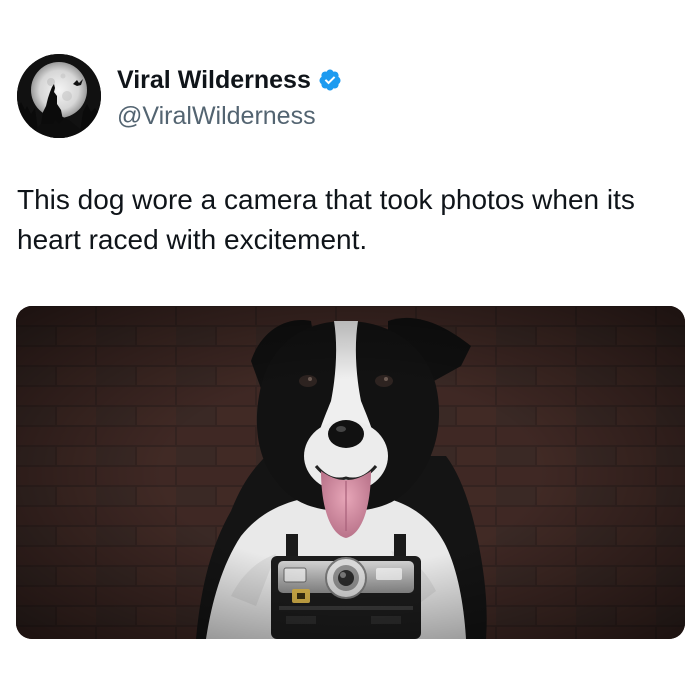 The width and height of the screenshot is (700, 700). What do you see at coordinates (216, 116) in the screenshot?
I see `author-handle: @ViralWilderness` at bounding box center [216, 116].